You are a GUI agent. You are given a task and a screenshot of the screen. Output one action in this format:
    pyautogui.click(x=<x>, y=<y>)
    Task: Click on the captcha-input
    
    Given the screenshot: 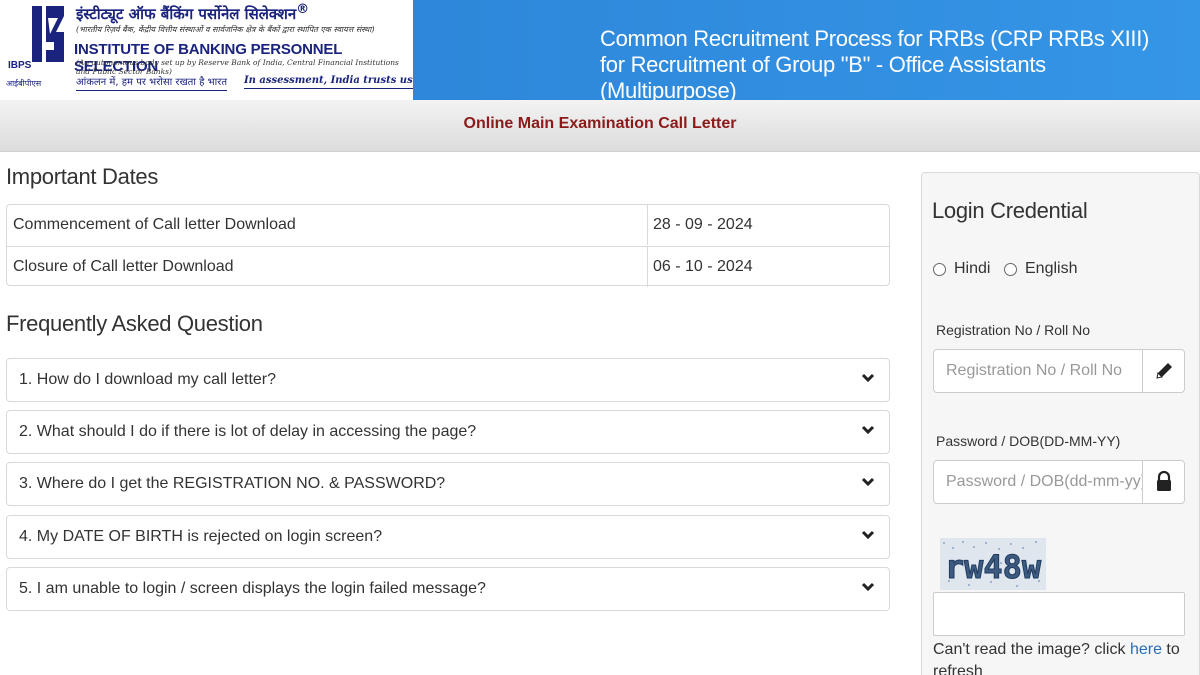 What is the action you would take?
    pyautogui.click(x=1059, y=614)
    